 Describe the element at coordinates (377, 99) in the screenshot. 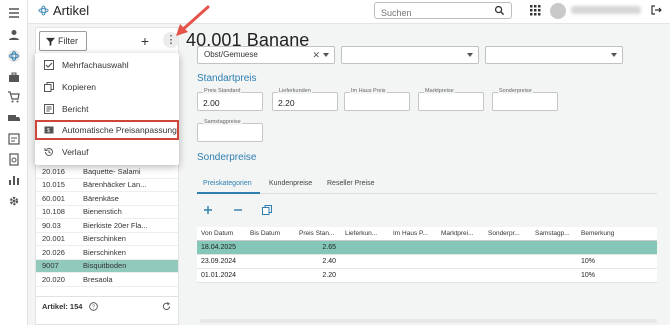

I see `im-haus-preis-field: Im Haus Preis` at that location.